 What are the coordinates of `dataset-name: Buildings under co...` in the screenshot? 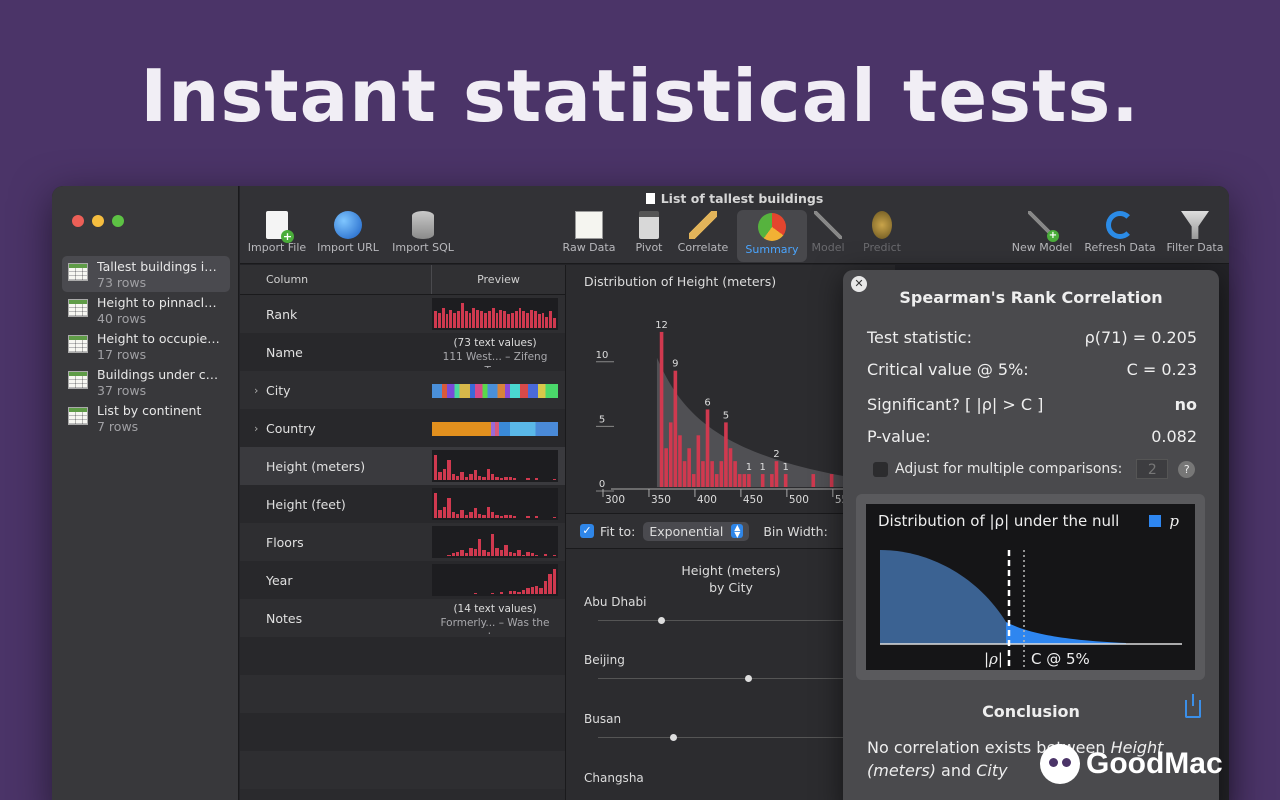 It's located at (160, 374).